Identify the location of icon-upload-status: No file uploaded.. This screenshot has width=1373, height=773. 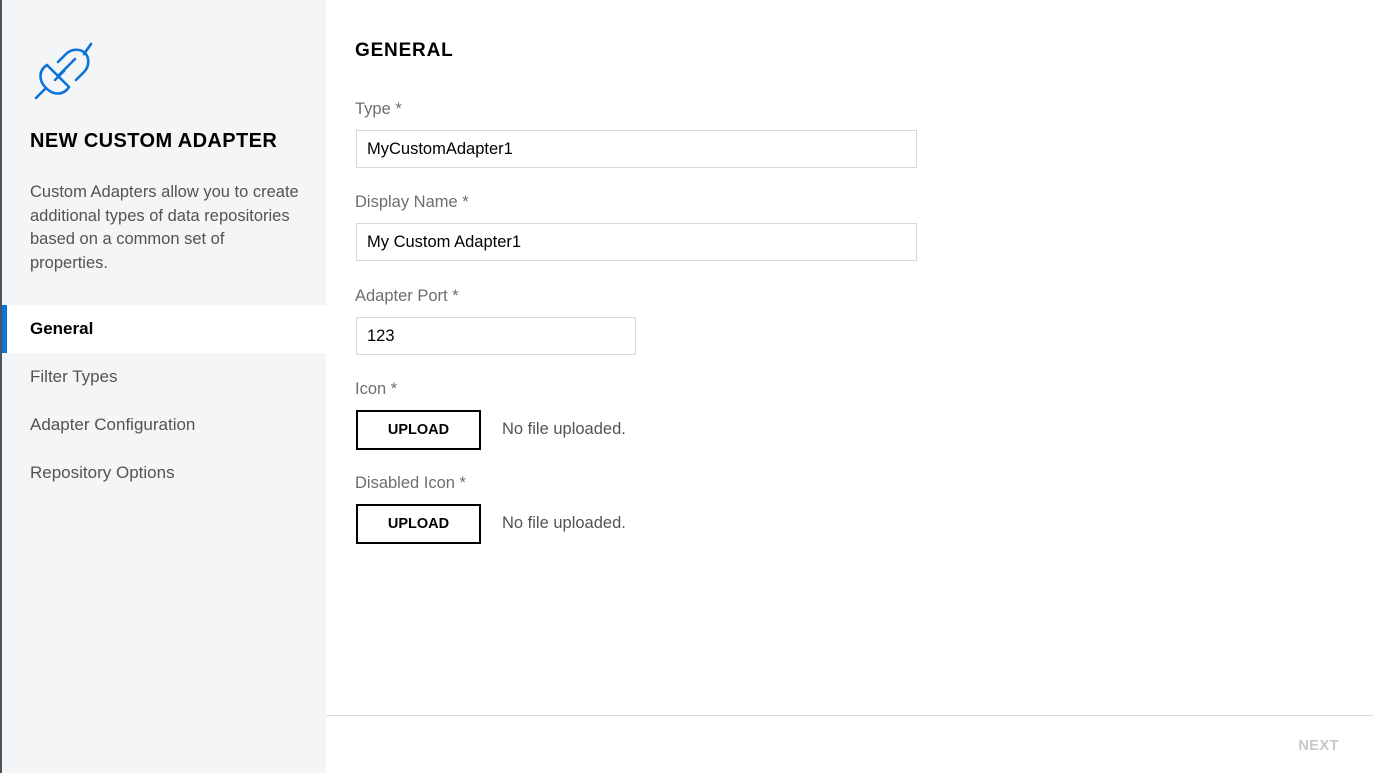
(564, 429).